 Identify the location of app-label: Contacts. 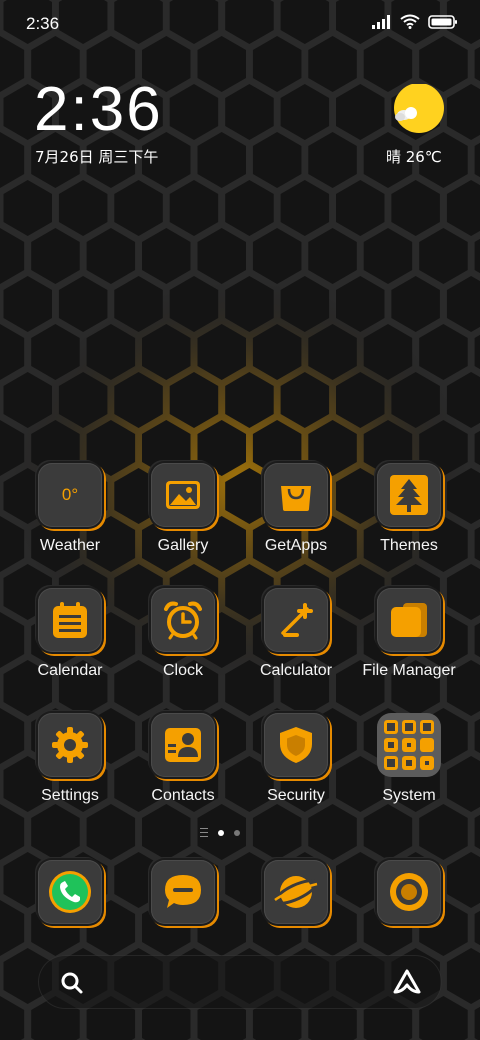
(183, 795).